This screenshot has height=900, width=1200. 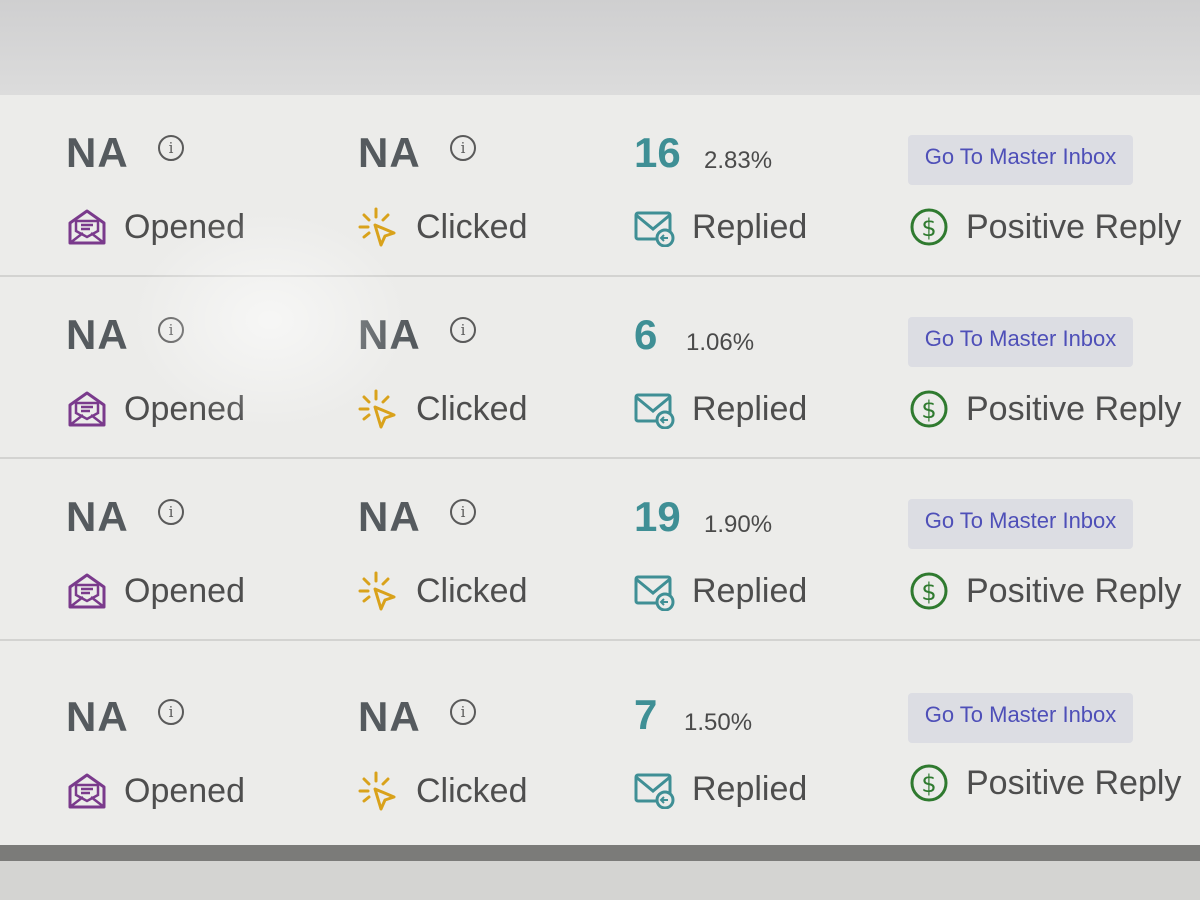 What do you see at coordinates (738, 524) in the screenshot?
I see `replied-percent: 1.90%` at bounding box center [738, 524].